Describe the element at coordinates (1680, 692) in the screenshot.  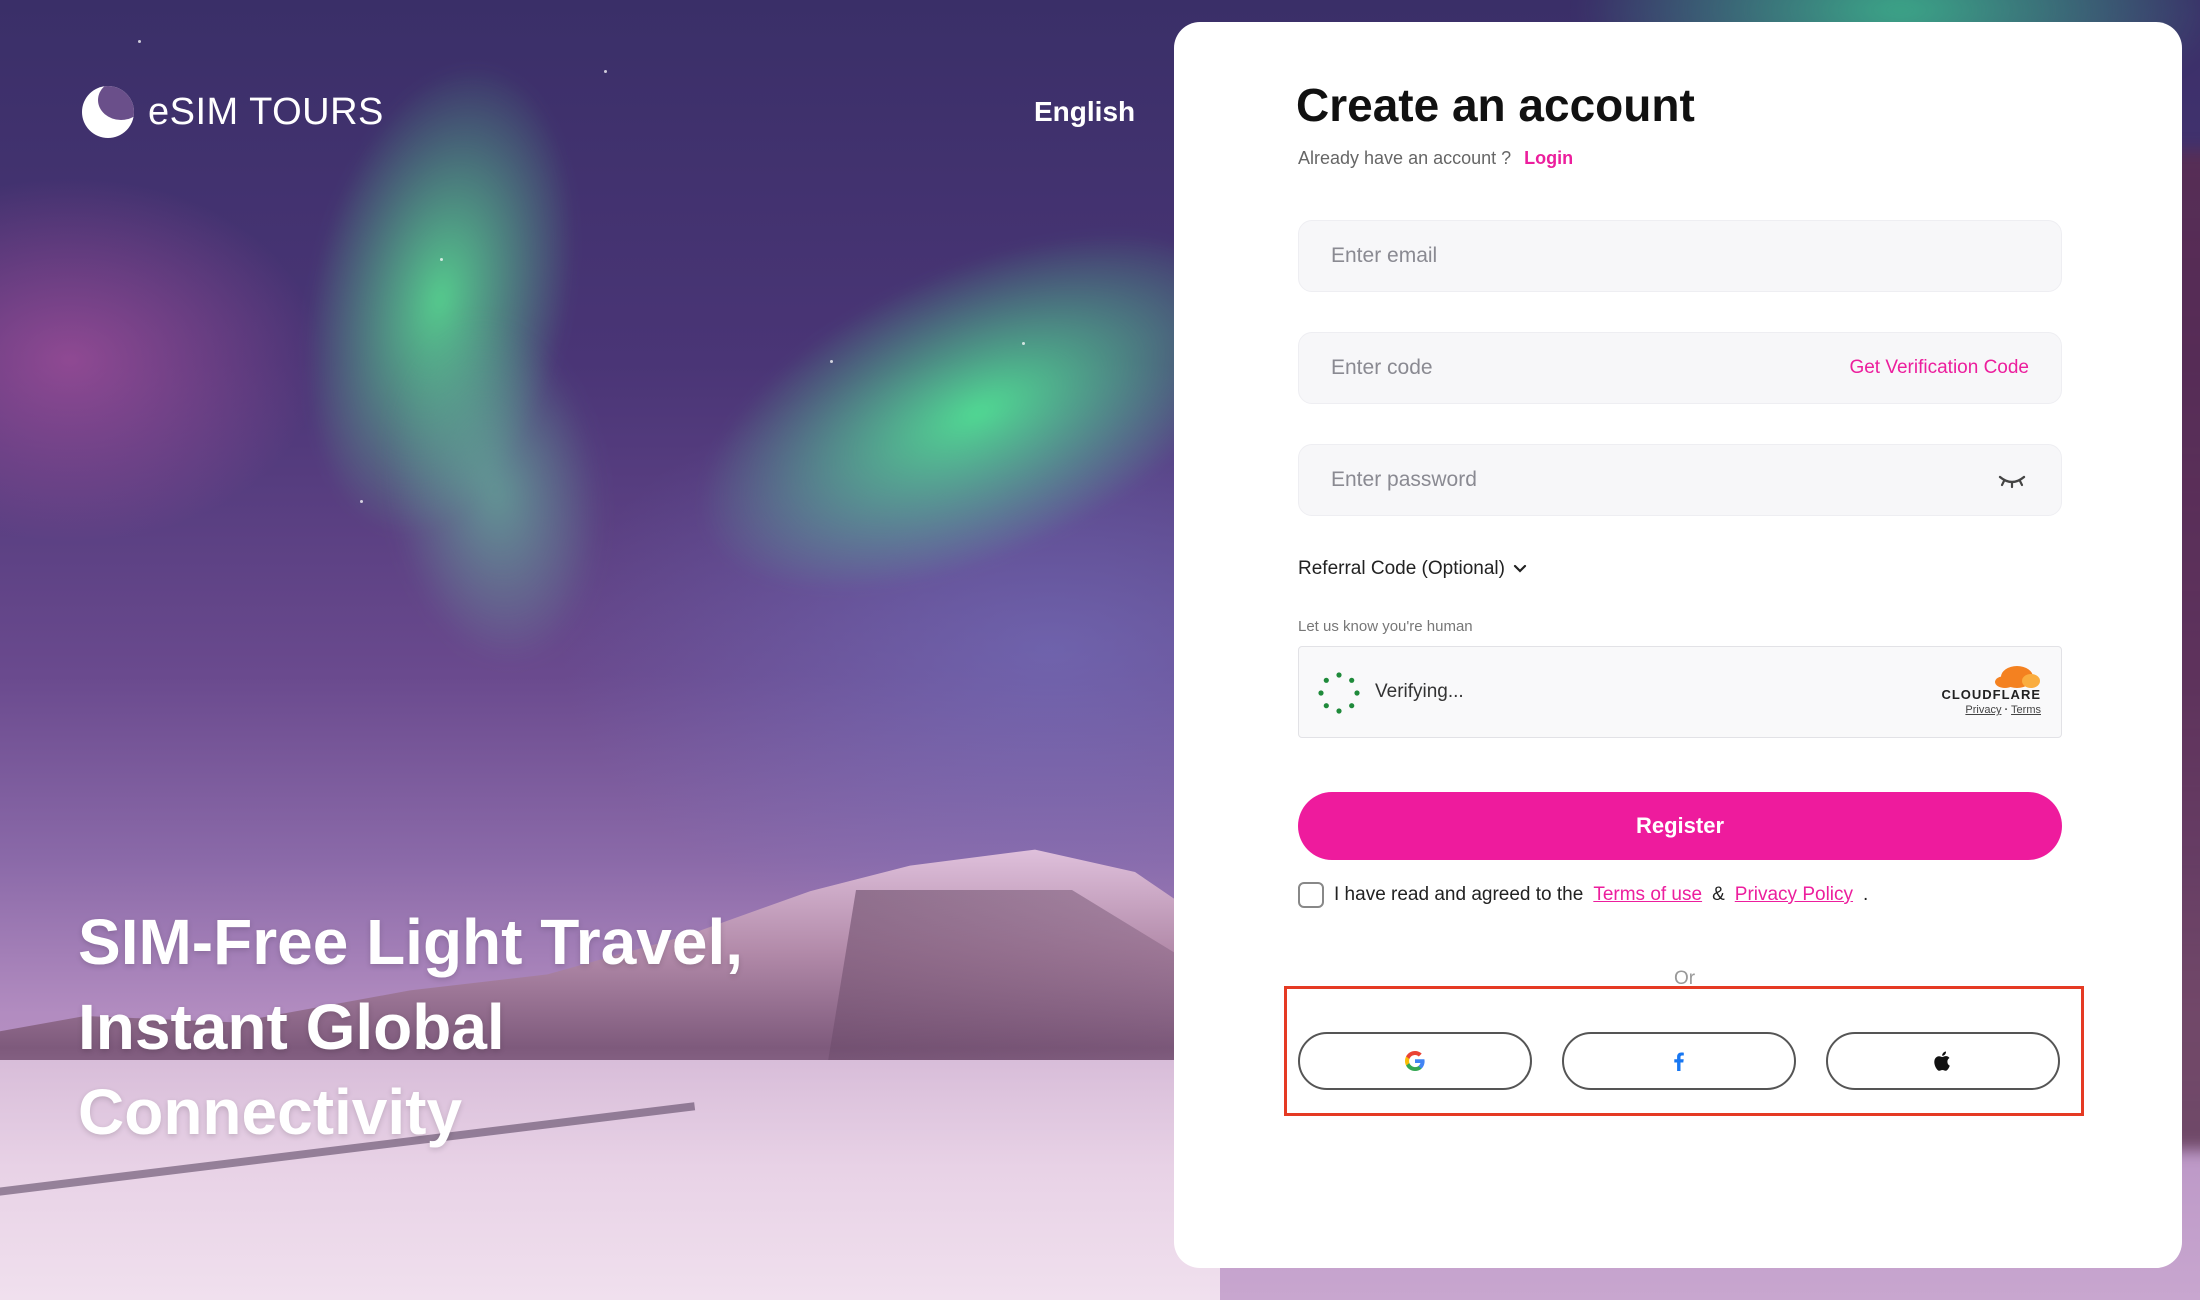
I see `captcha-widget: Verifying... CLOUDFLARE Privacy · Terms` at that location.